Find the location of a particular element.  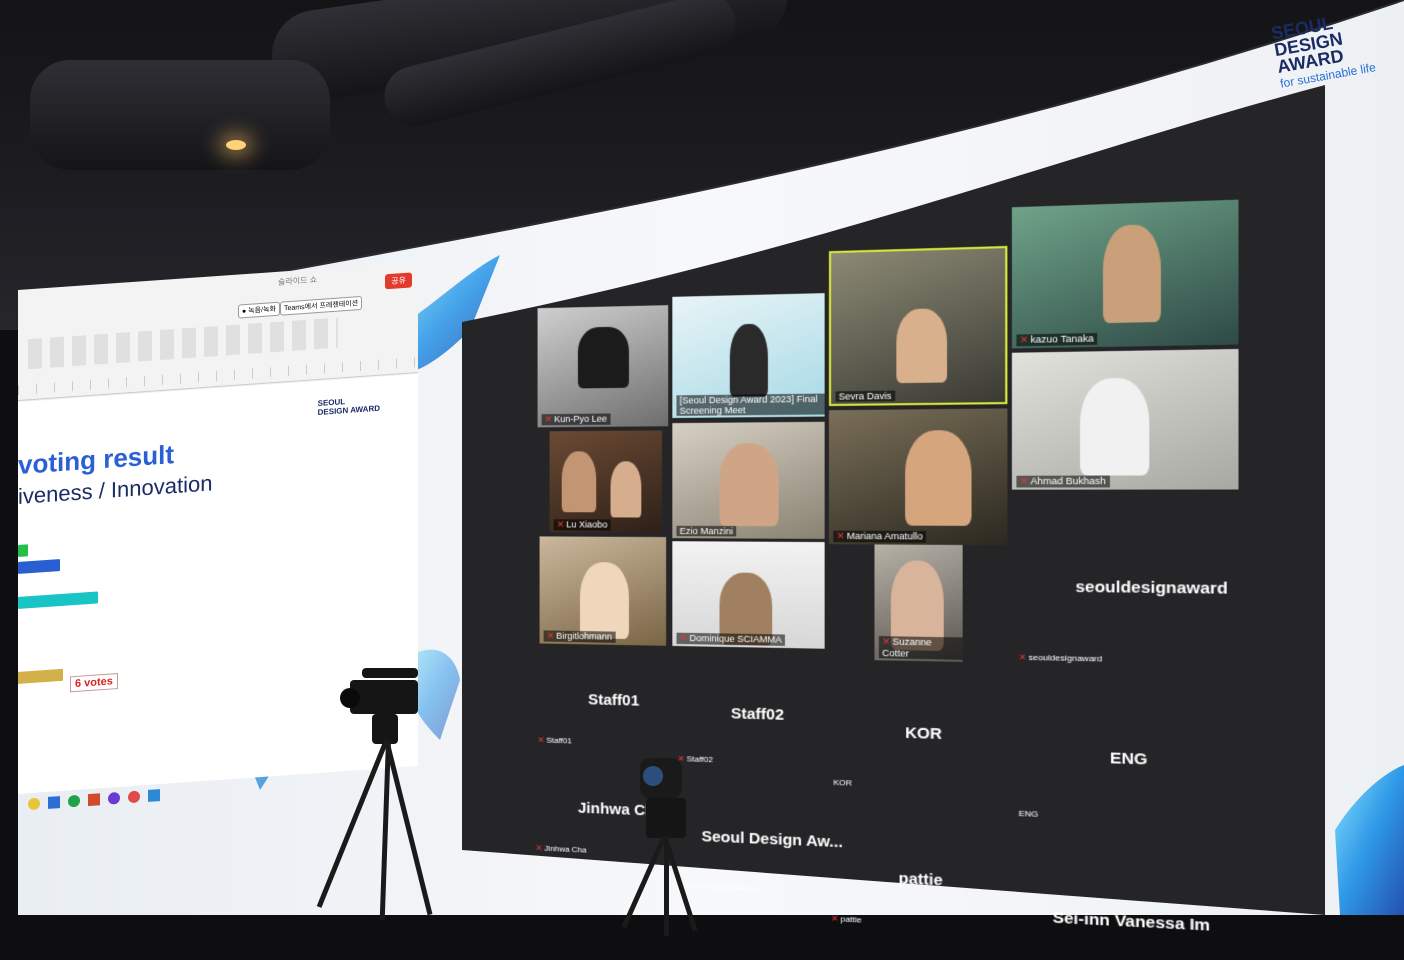

participant-name: Ezio Manzini is located at coordinates (706, 531).